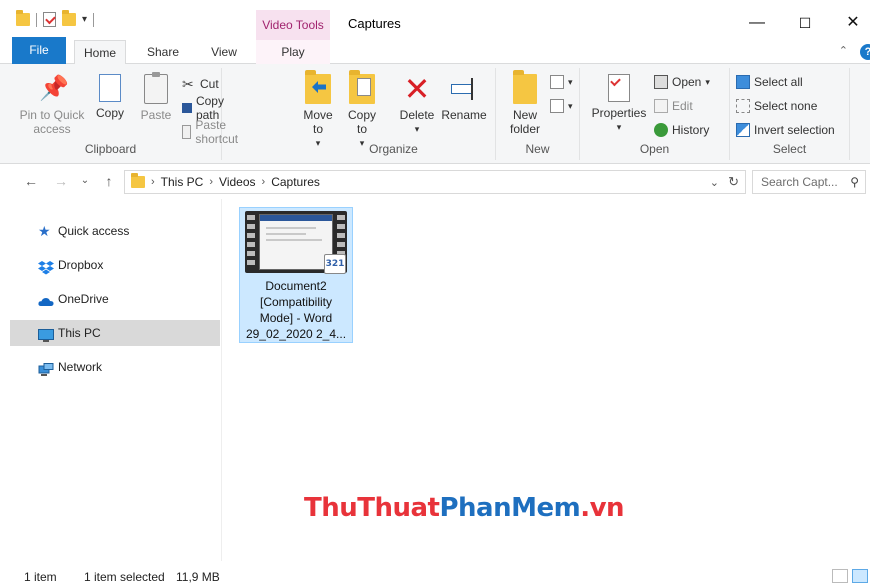 This screenshot has width=870, height=587. I want to click on tab-view: View, so click(224, 52).